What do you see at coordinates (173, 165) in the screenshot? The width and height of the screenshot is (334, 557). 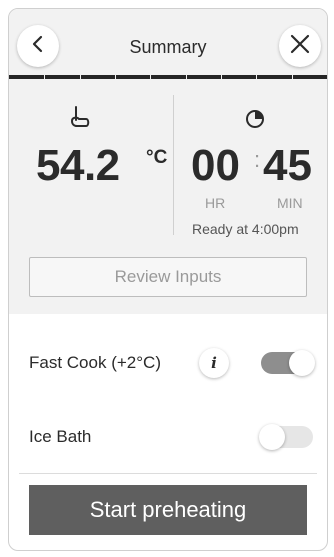 I see `vertical-divider` at bounding box center [173, 165].